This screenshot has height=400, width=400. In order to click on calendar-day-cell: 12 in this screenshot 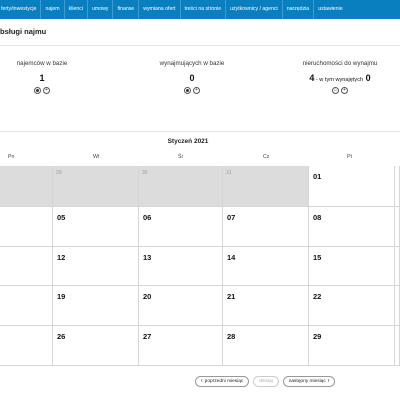, I will do `click(96, 266)`.